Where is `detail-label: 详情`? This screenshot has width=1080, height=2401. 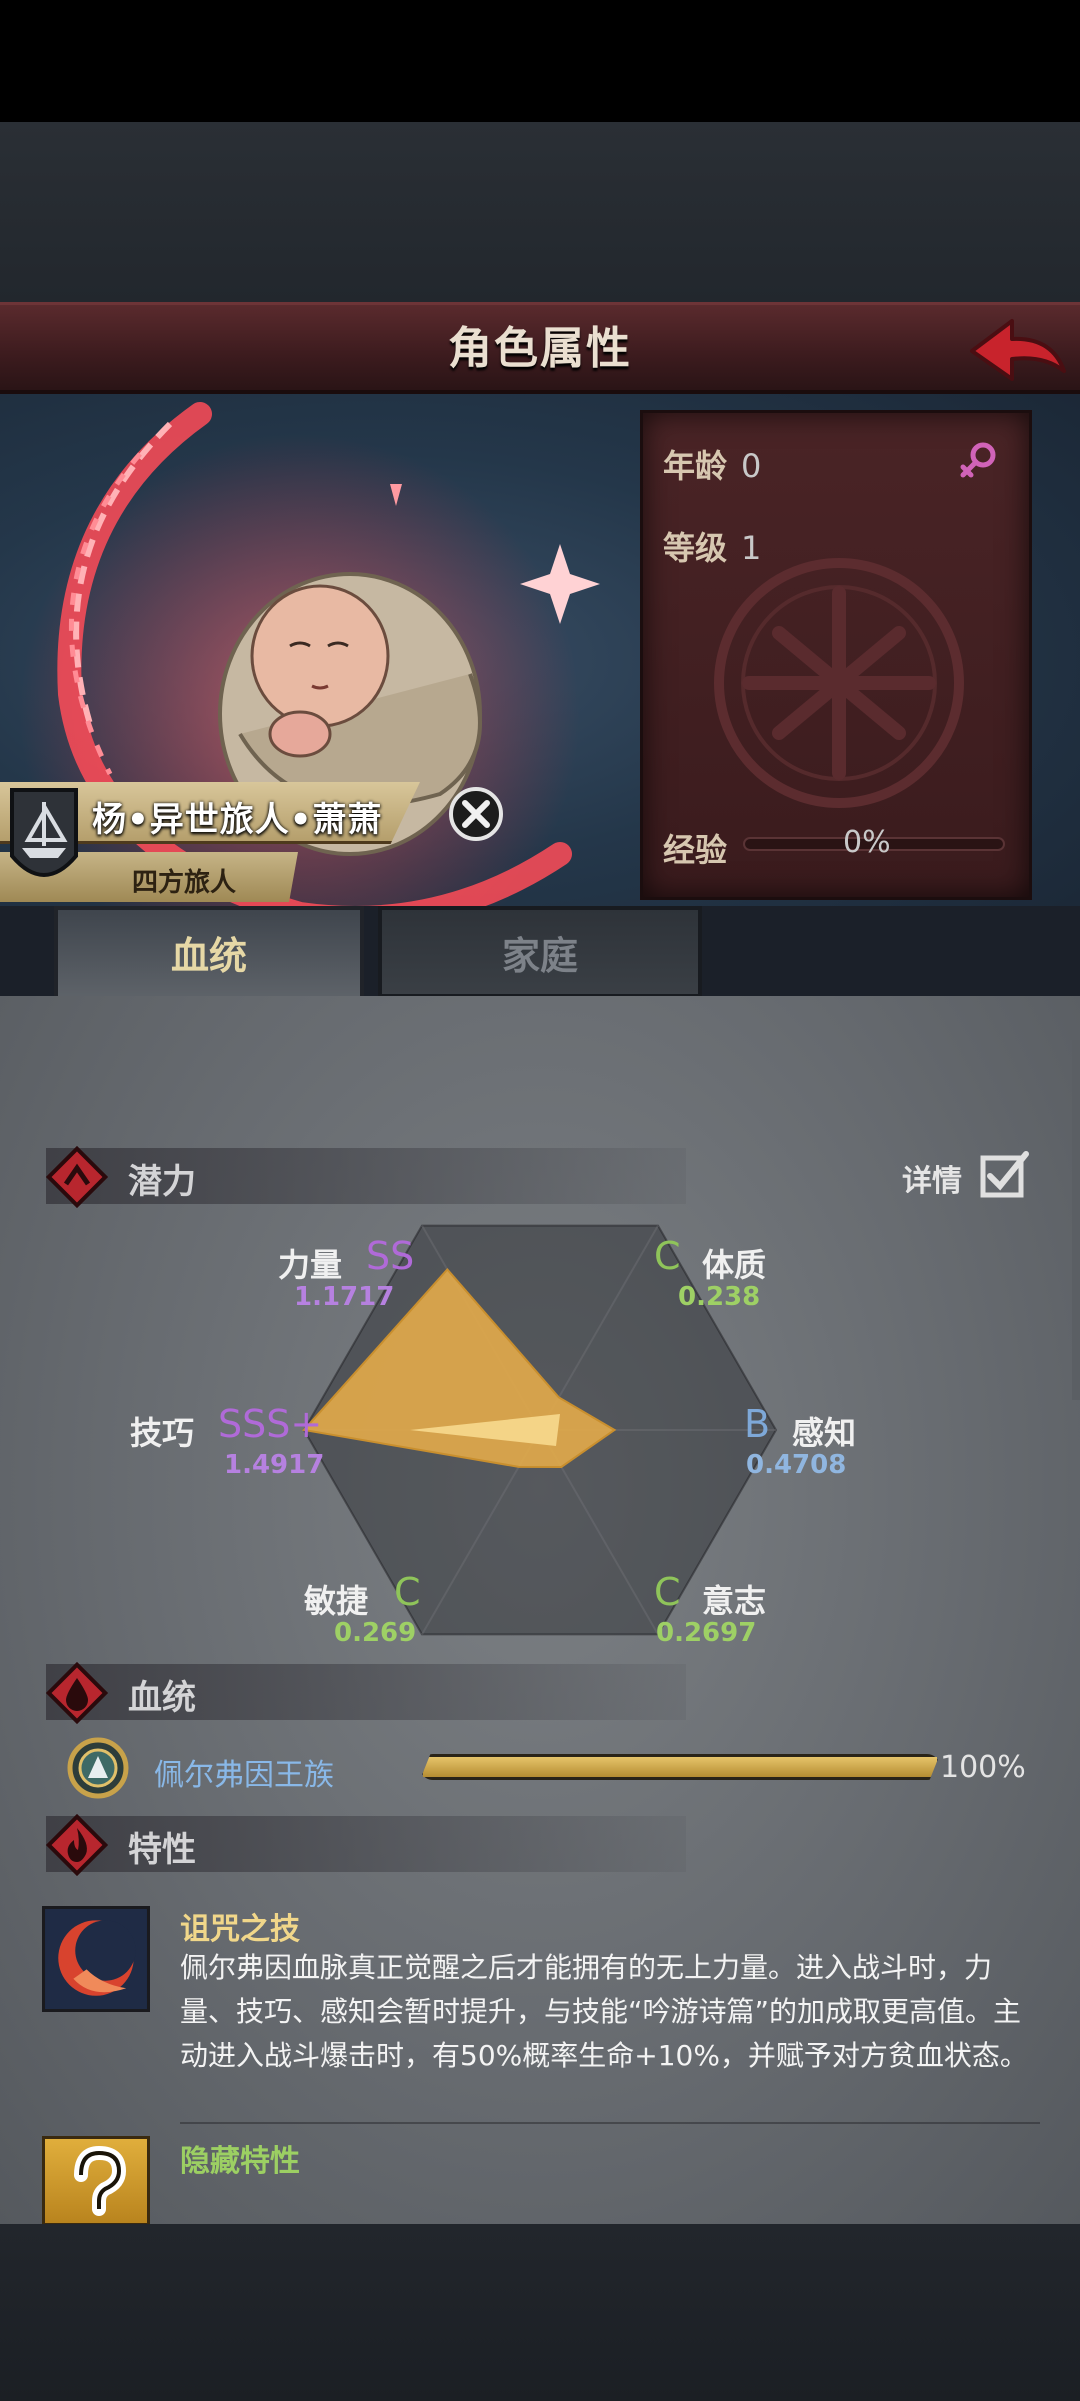 detail-label: 详情 is located at coordinates (932, 1181).